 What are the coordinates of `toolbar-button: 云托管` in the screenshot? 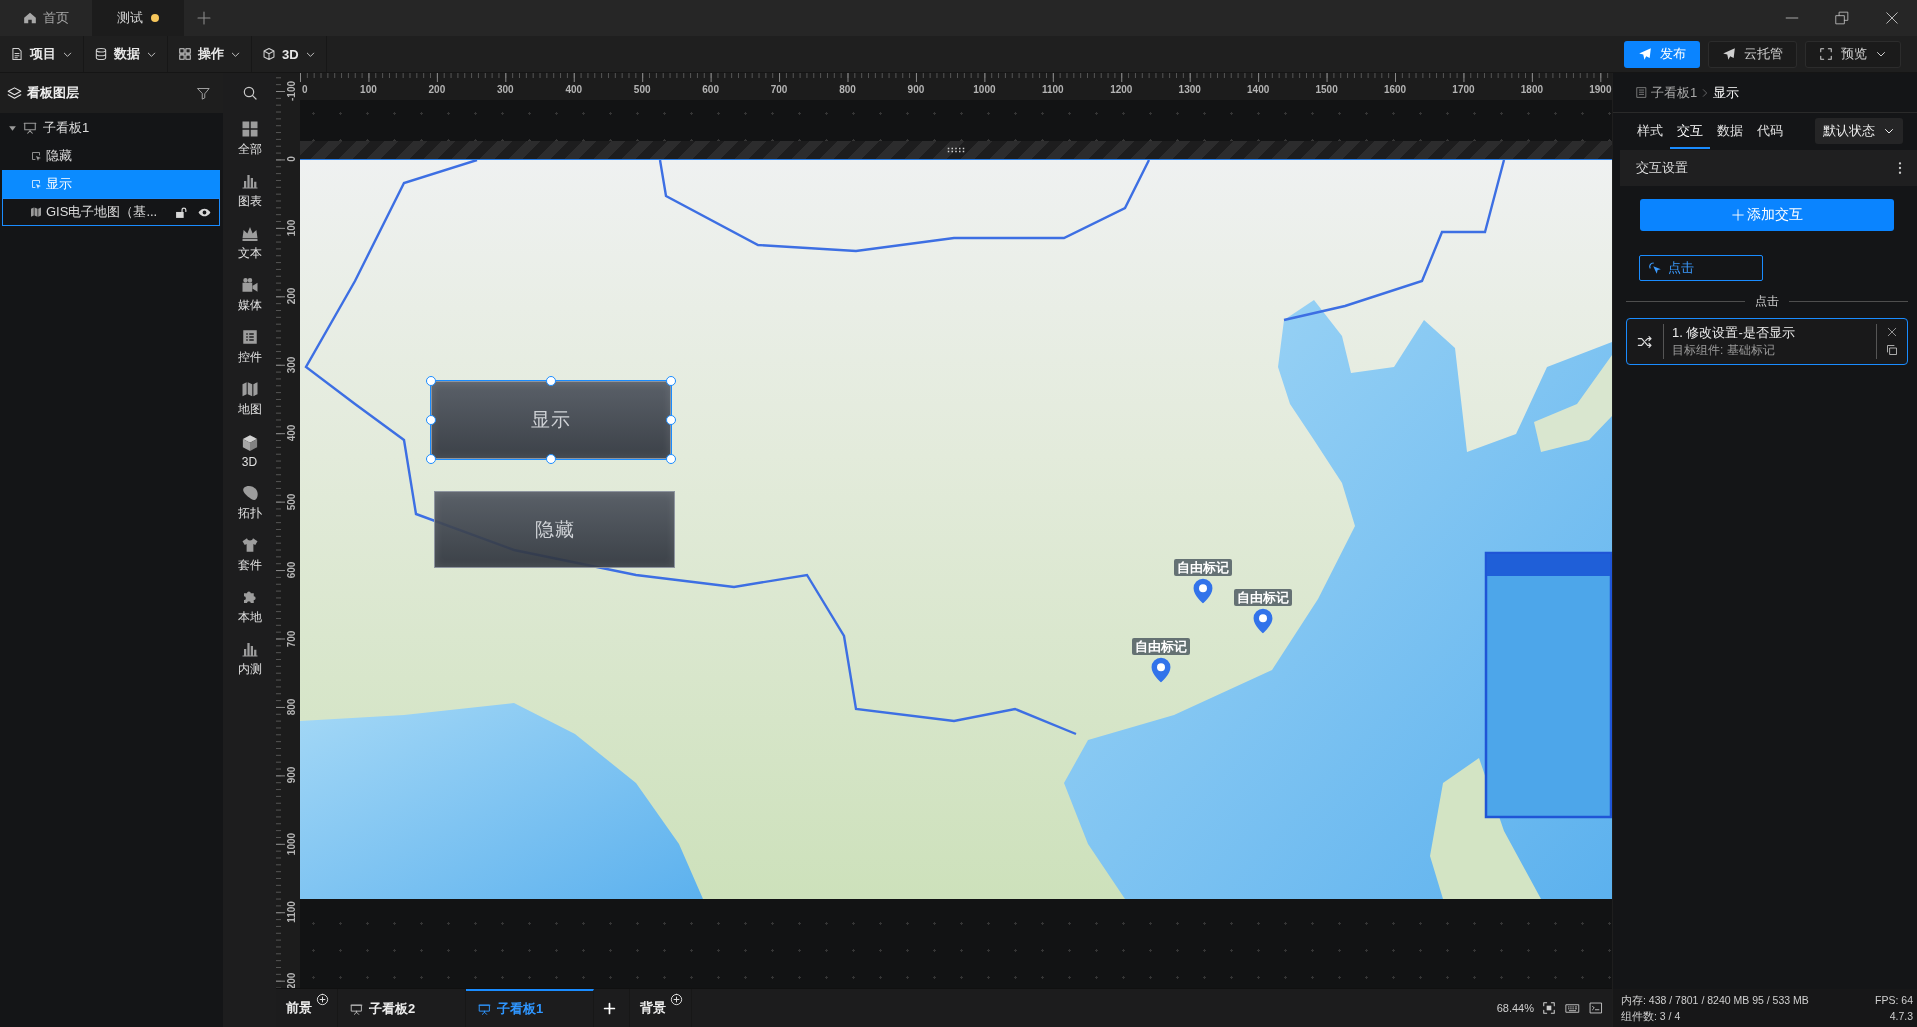 It's located at (1752, 54).